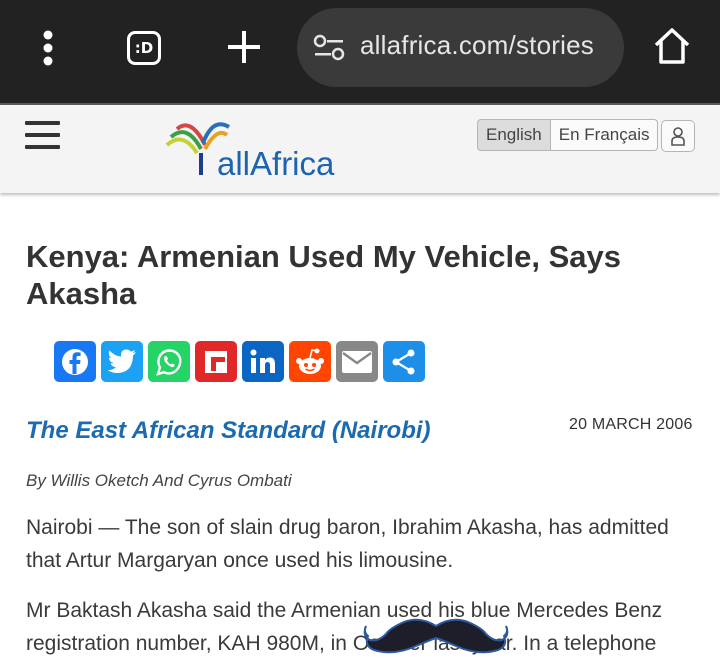  Describe the element at coordinates (436, 635) in the screenshot. I see `mustache-sticker-icon` at that location.